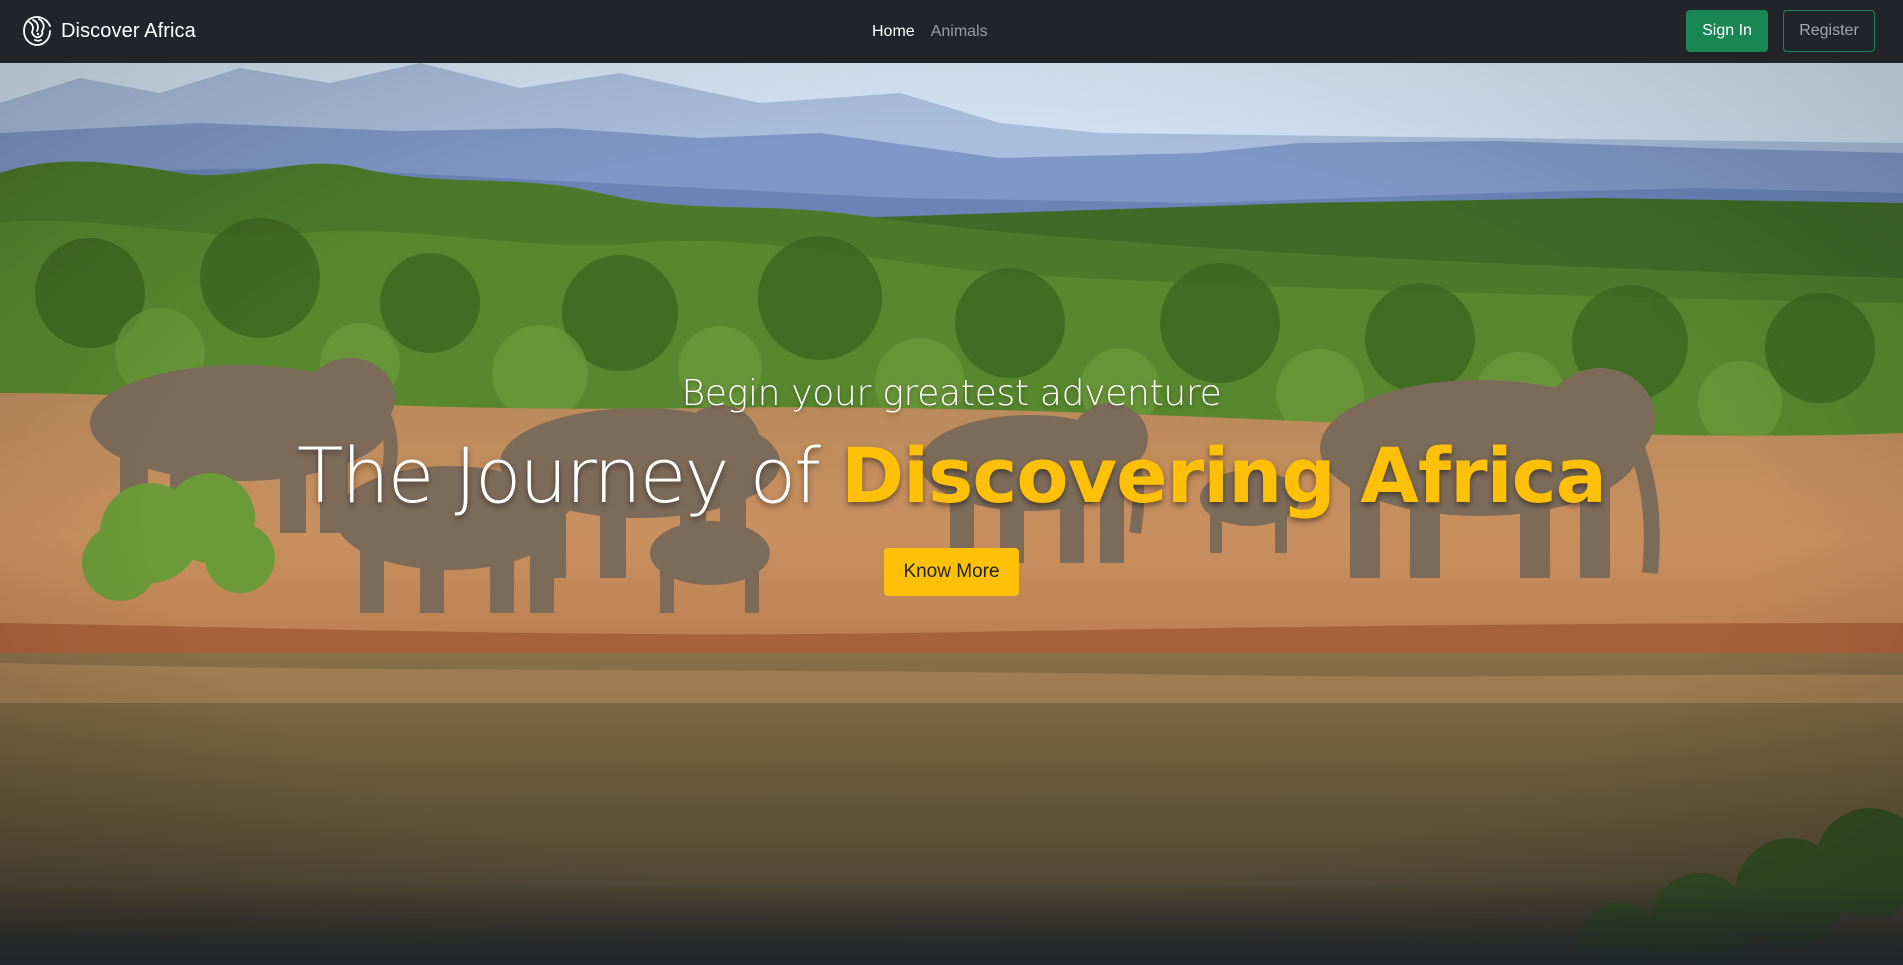 The image size is (1903, 965). Describe the element at coordinates (959, 32) in the screenshot. I see `nav-link-animals: Animals` at that location.